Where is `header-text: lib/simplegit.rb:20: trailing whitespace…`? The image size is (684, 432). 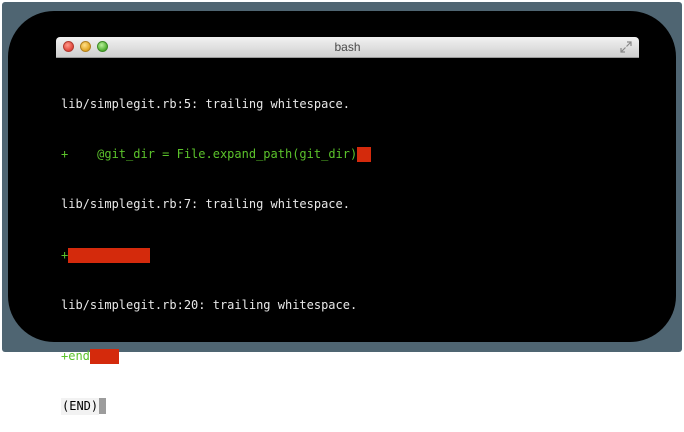 header-text: lib/simplegit.rb:20: trailing whitespace… is located at coordinates (209, 305).